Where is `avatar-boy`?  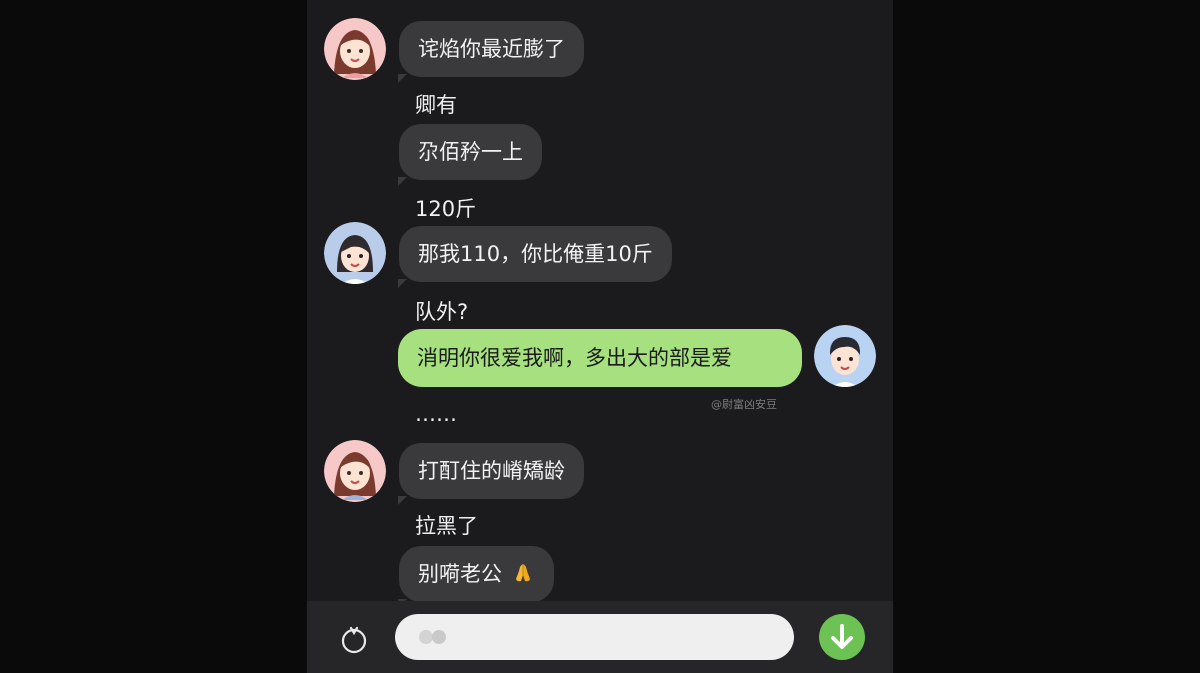 avatar-boy is located at coordinates (845, 356).